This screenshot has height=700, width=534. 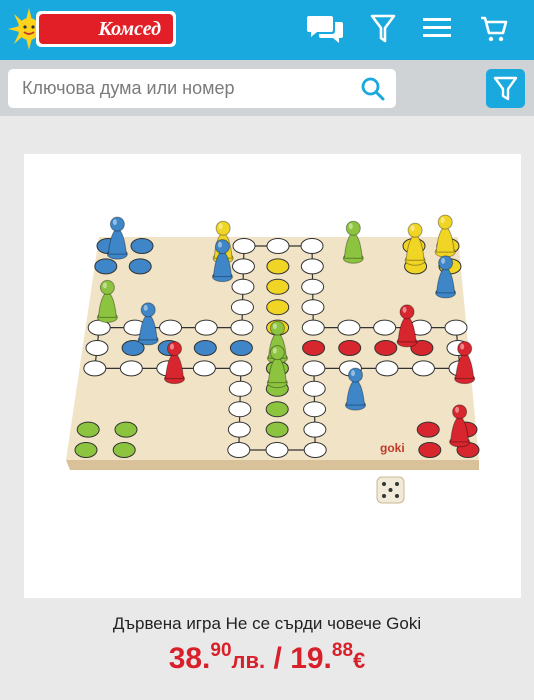 I want to click on board-side, so click(x=272, y=465).